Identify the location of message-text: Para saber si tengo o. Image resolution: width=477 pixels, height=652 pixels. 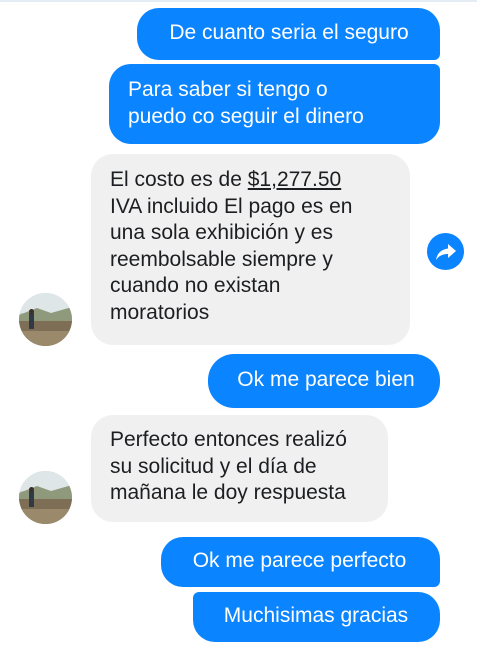
(228, 89).